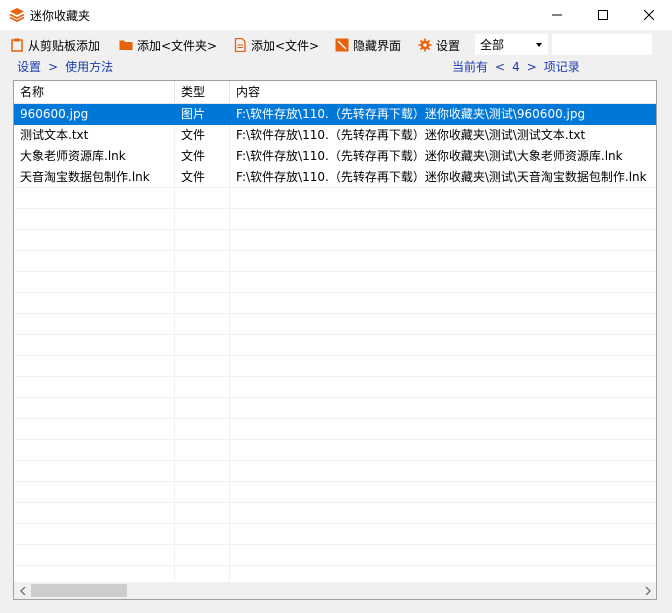  I want to click on chevron-left-icon, so click(22, 590).